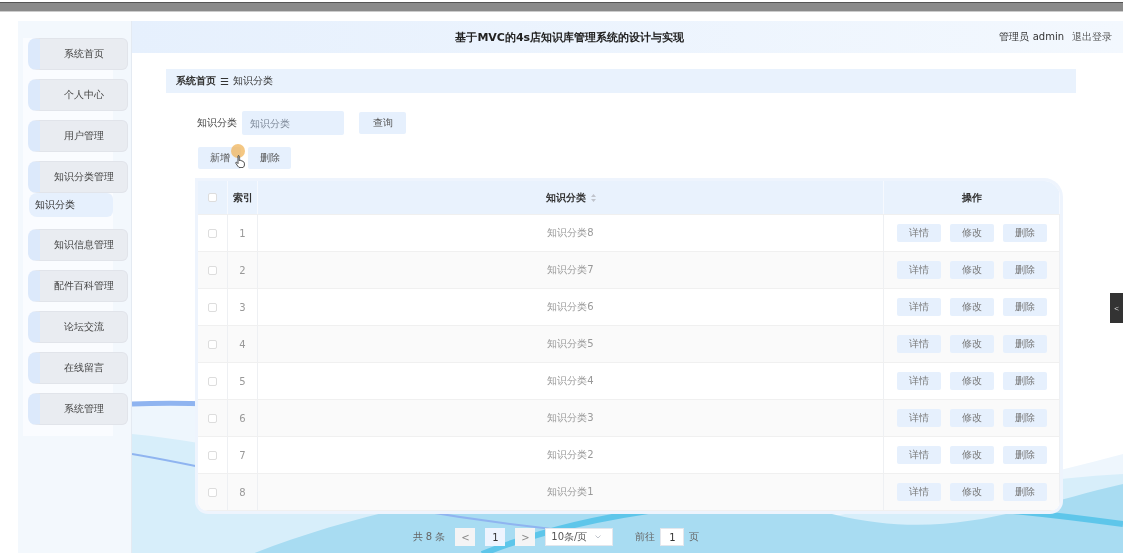 This screenshot has width=1123, height=553. What do you see at coordinates (571, 455) in the screenshot?
I see `table-cell: 知识分类2` at bounding box center [571, 455].